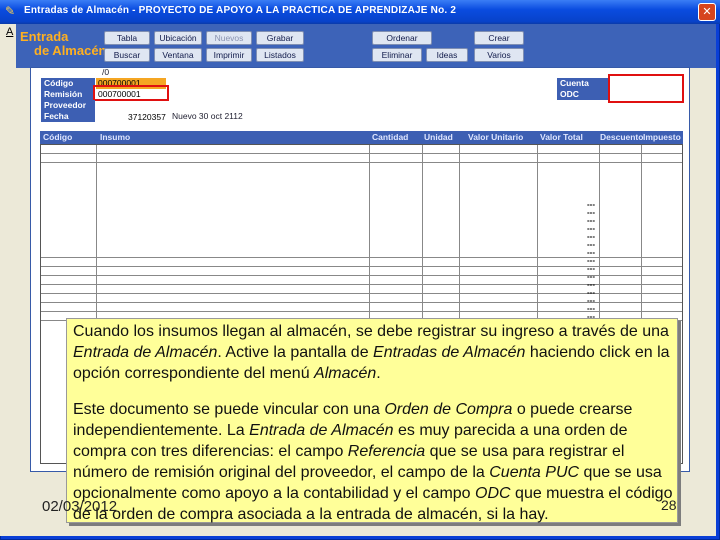 The width and height of the screenshot is (720, 540). I want to click on col-impuesto: Impuesto, so click(662, 137).